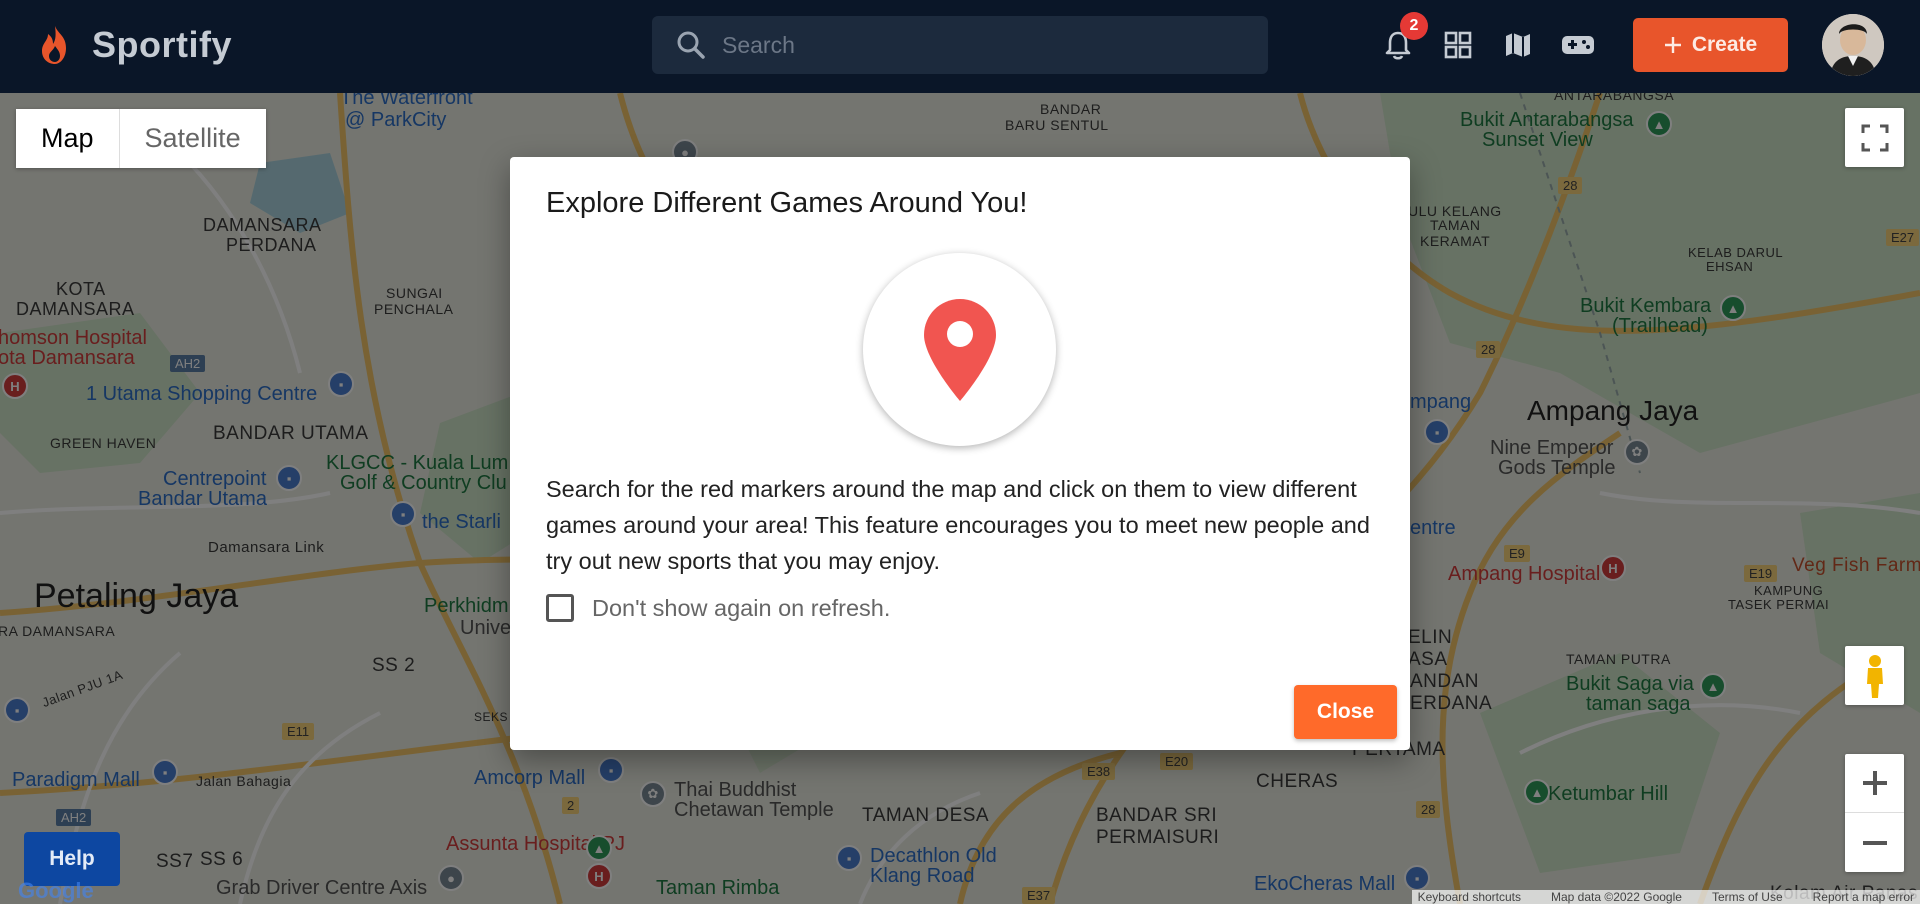  What do you see at coordinates (1724, 44) in the screenshot?
I see `create-button-label: Create` at bounding box center [1724, 44].